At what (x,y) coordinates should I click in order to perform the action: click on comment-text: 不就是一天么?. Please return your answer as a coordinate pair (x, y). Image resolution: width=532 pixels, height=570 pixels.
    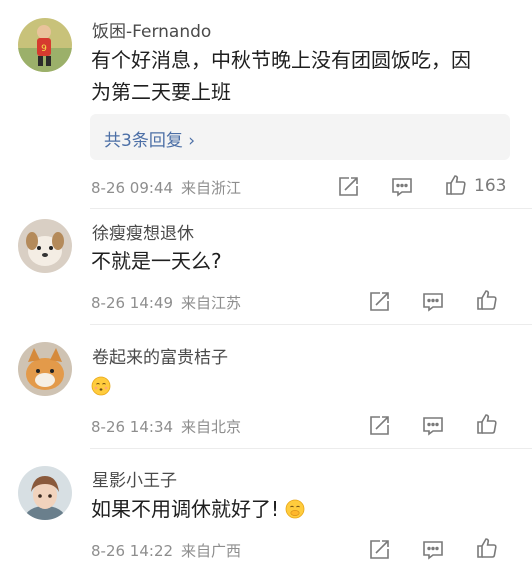
    Looking at the image, I should click on (156, 261).